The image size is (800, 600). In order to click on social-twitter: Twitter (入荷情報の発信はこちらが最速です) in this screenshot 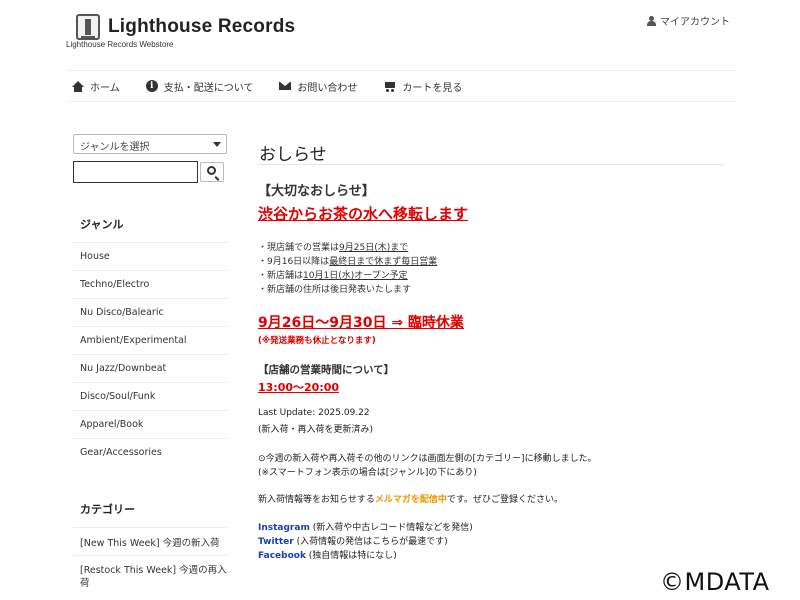, I will do `click(353, 542)`.